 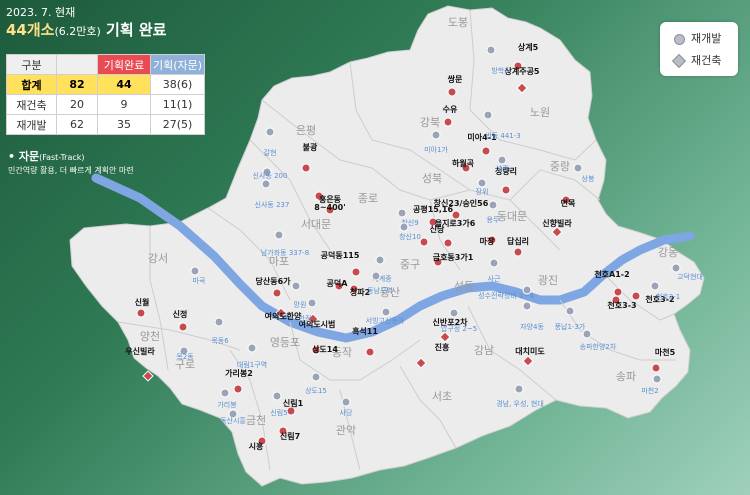 What do you see at coordinates (329, 207) in the screenshot?
I see `site-label-done: 8~400'` at bounding box center [329, 207].